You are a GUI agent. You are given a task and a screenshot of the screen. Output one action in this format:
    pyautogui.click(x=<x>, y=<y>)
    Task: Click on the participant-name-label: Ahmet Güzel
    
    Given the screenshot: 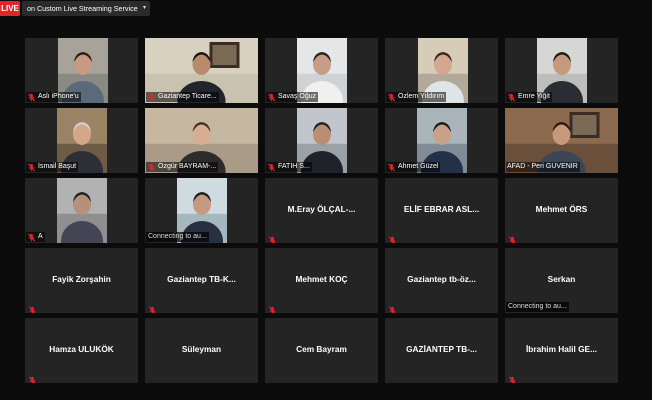 What is the action you would take?
    pyautogui.click(x=413, y=167)
    